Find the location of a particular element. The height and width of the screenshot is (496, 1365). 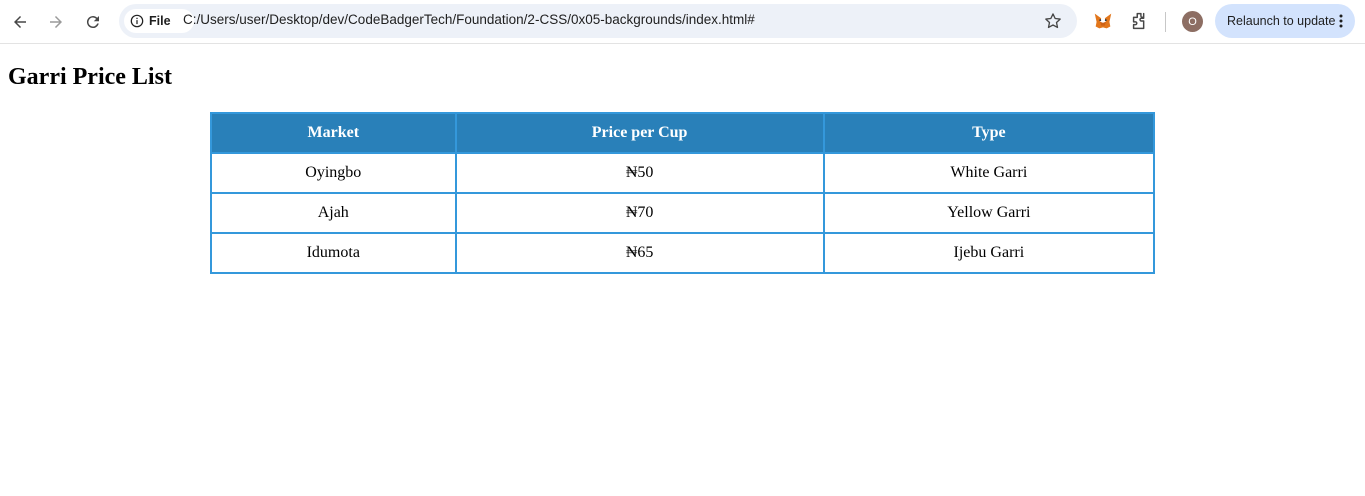

table-row: Idumota ₦65 Ijebu Garri is located at coordinates (683, 253).